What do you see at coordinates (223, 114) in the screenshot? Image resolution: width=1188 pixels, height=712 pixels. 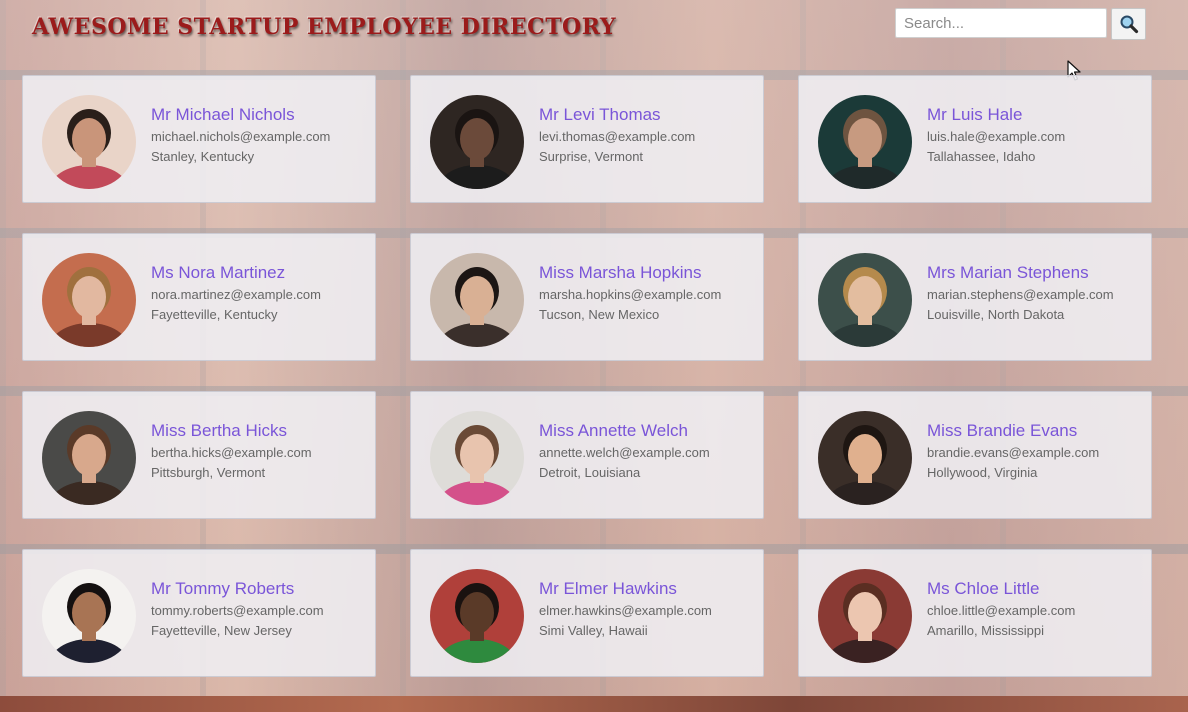 I see `employee-name: Mr Michael Nichols` at bounding box center [223, 114].